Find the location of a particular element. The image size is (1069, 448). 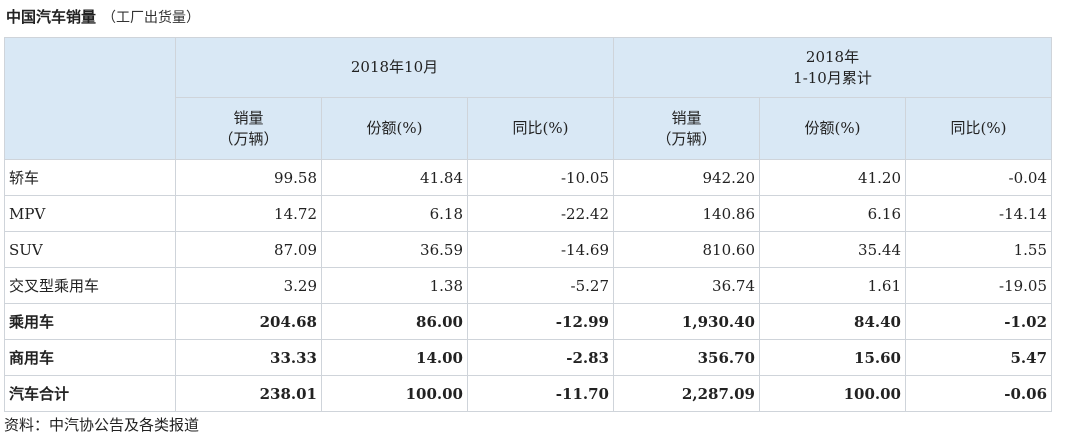

cell-cum-sales: 36.74 is located at coordinates (686, 285).